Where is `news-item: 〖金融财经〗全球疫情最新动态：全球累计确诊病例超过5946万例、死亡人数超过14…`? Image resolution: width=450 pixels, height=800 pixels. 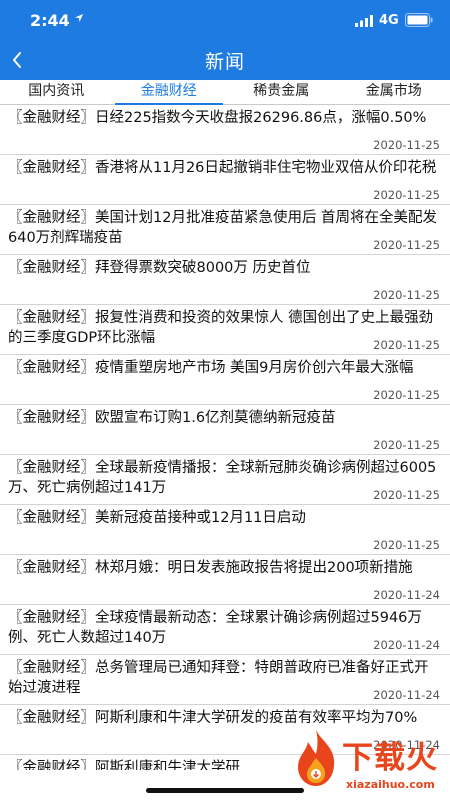
news-item: 〖金融财经〗全球疫情最新动态：全球累计确诊病例超过5946万例、死亡人数超过14… is located at coordinates (225, 630).